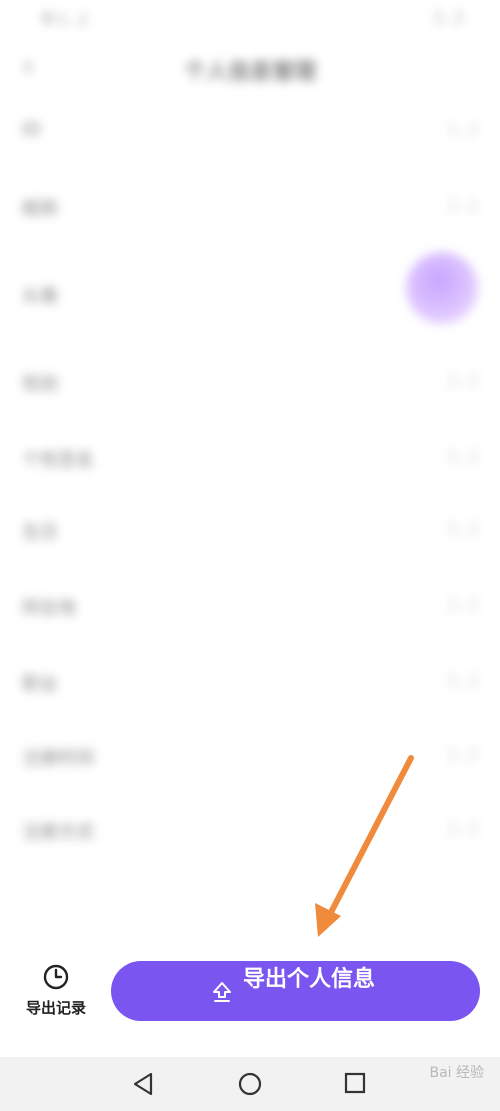 The image size is (500, 1111). What do you see at coordinates (55, 1008) in the screenshot?
I see `export-history-label: 导出记录` at bounding box center [55, 1008].